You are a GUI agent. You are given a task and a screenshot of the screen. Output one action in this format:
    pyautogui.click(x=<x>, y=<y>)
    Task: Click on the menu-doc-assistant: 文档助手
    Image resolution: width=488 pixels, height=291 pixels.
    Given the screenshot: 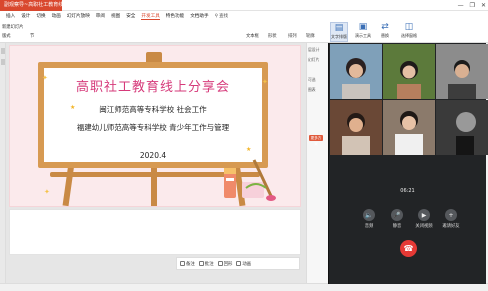 What is the action you would take?
    pyautogui.click(x=199, y=16)
    